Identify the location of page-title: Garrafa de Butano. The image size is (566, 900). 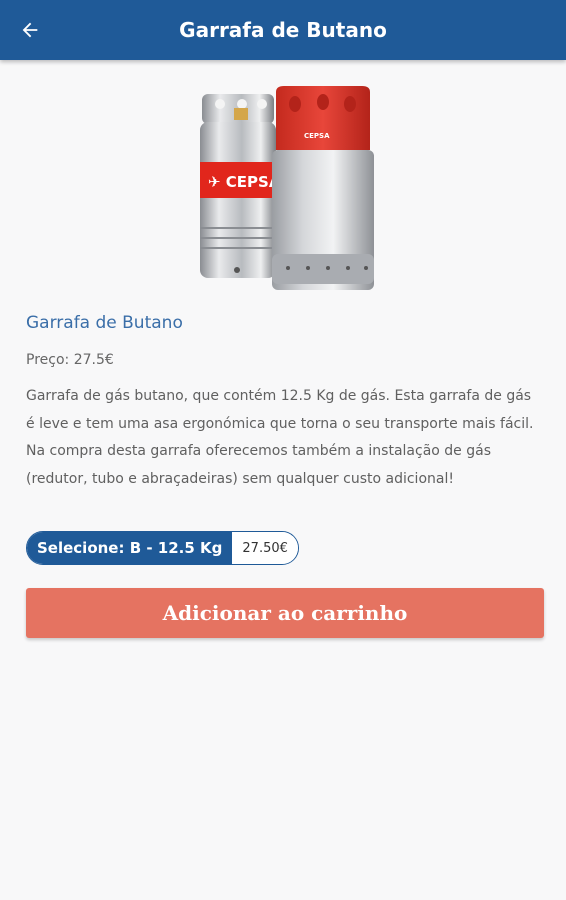
(283, 30).